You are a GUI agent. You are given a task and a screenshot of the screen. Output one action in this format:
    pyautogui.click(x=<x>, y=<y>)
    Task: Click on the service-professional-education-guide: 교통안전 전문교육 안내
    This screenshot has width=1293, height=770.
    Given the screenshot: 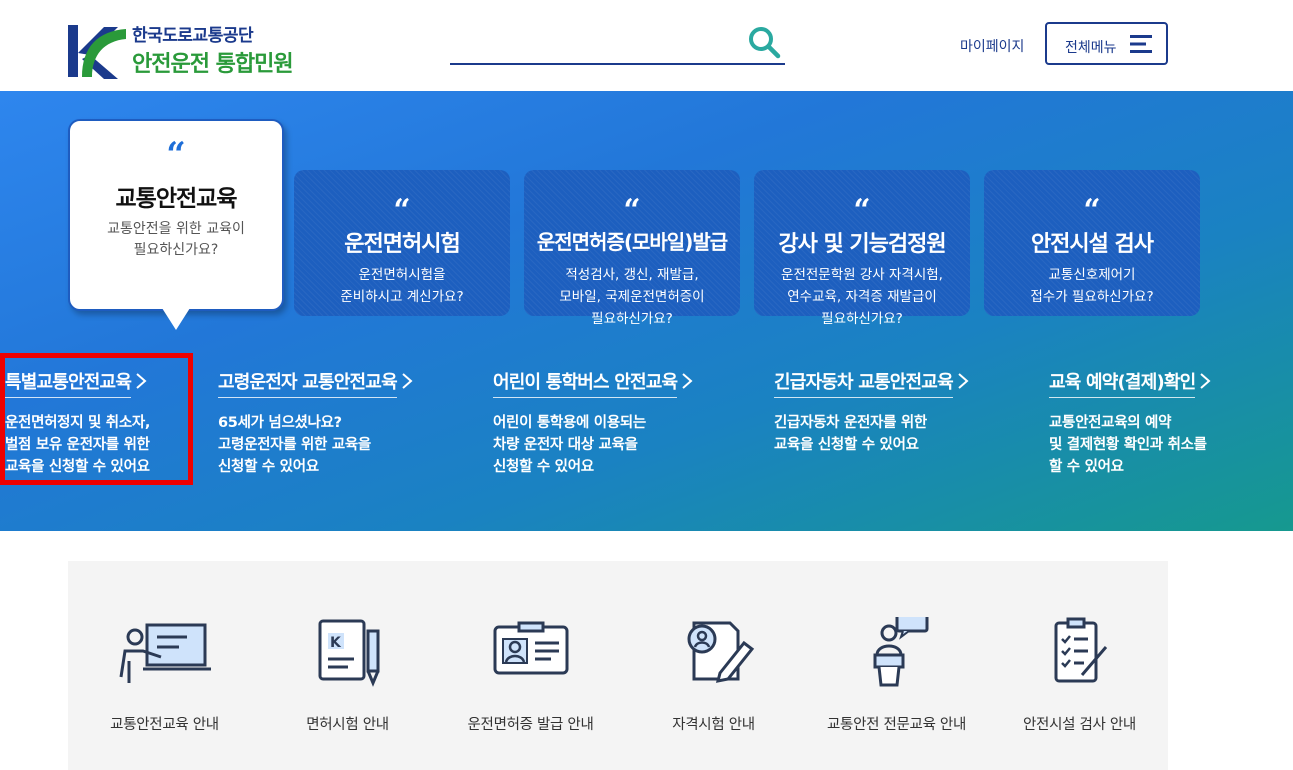 What is the action you would take?
    pyautogui.click(x=896, y=665)
    